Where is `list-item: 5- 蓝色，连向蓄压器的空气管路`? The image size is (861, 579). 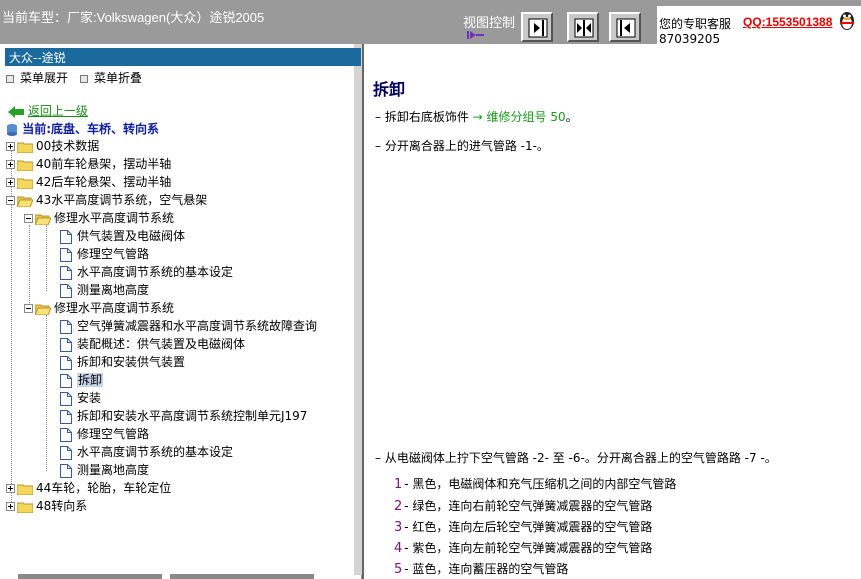
list-item: 5- 蓝色，连向蓄压器的空气管路 is located at coordinates (481, 569).